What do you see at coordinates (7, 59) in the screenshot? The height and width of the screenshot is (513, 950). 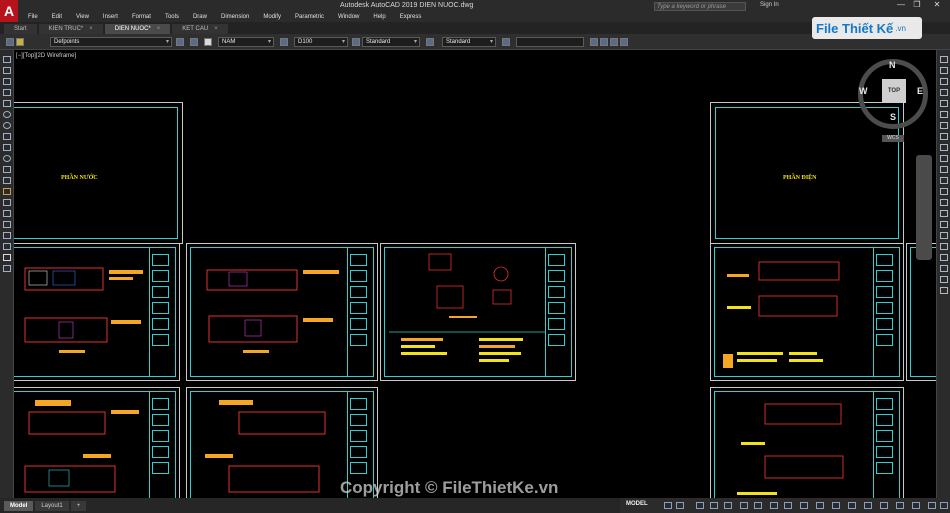 I see `line-icon` at bounding box center [7, 59].